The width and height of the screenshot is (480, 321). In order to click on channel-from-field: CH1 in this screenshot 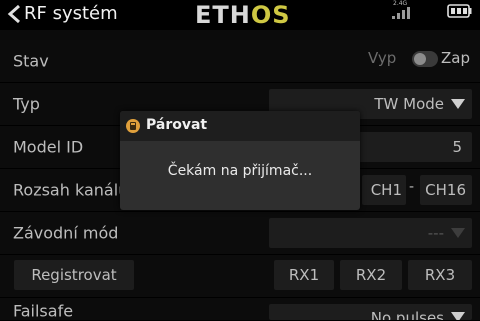, I will do `click(384, 190)`.